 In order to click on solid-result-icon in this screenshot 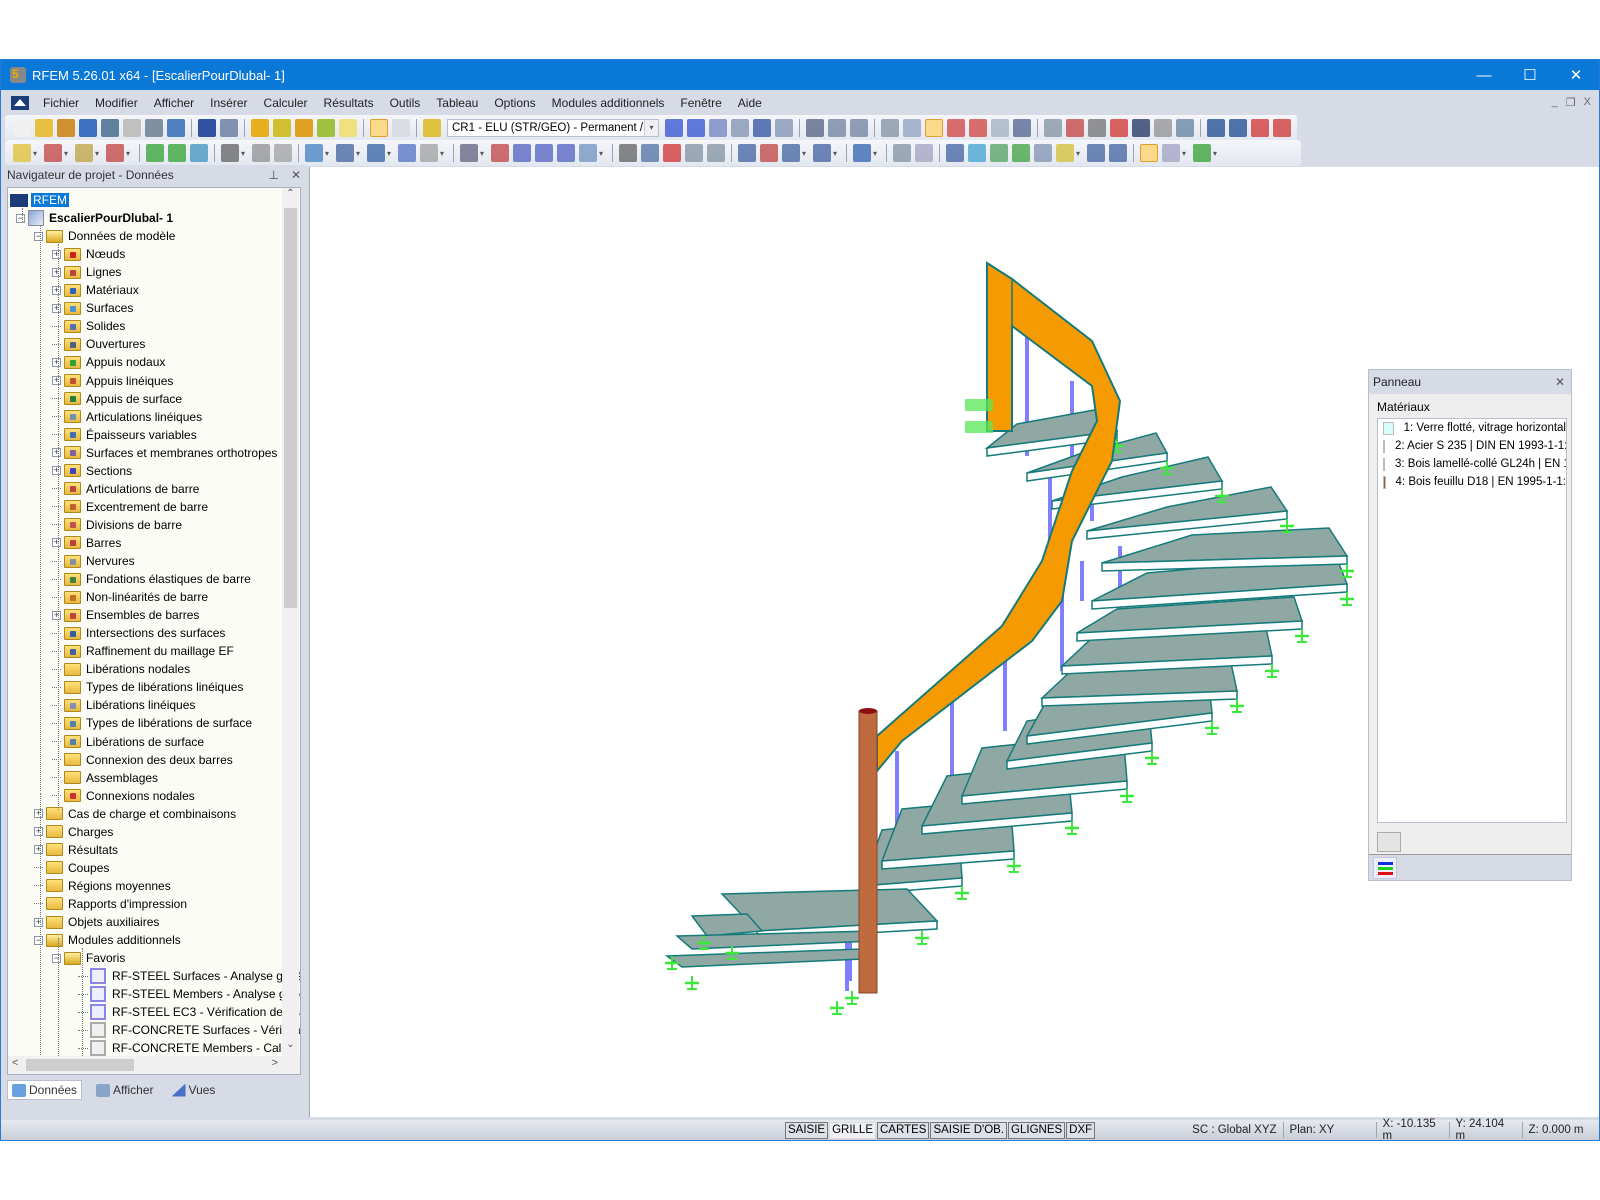, I will do `click(999, 153)`.